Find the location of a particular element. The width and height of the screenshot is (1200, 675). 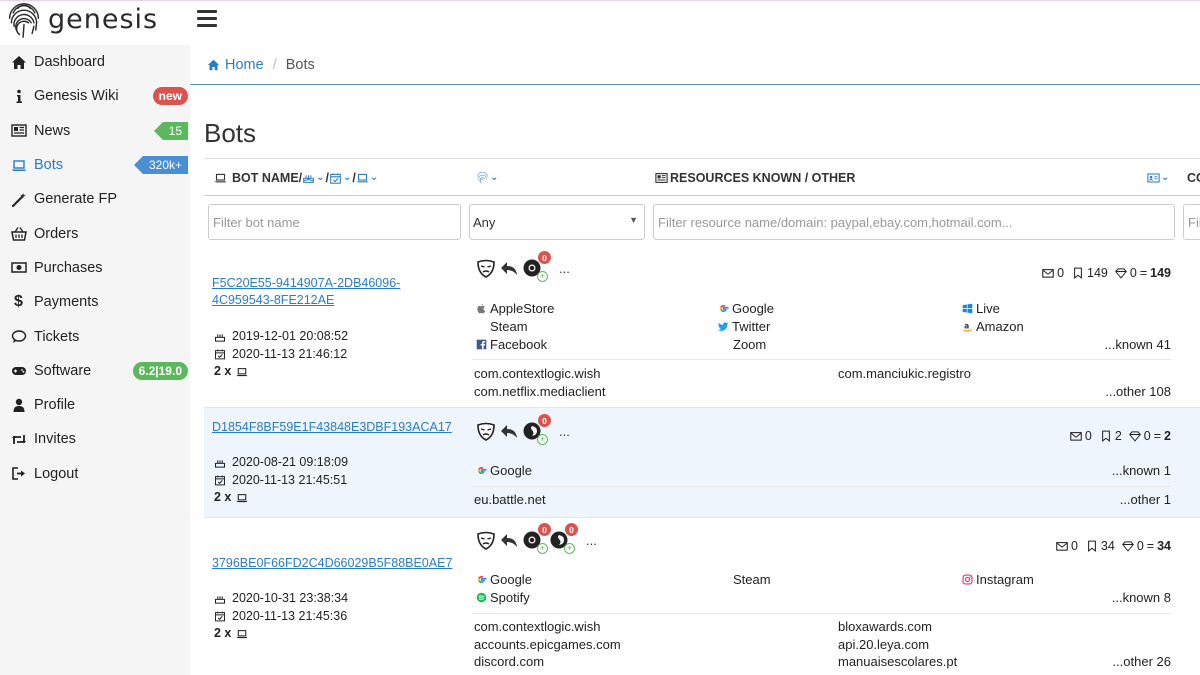

resource-facebook: Facebook is located at coordinates (511, 345).